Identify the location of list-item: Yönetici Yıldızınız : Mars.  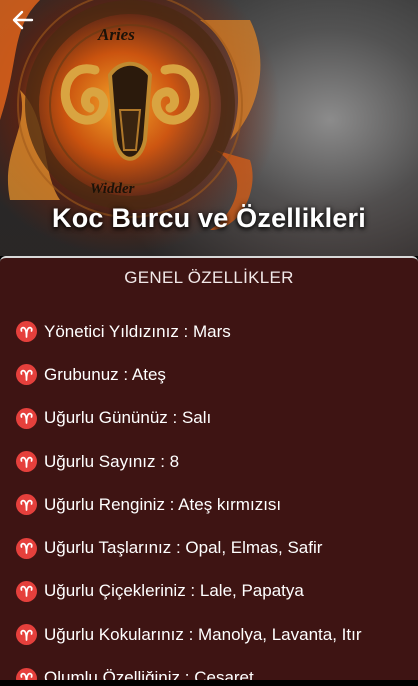
(215, 331).